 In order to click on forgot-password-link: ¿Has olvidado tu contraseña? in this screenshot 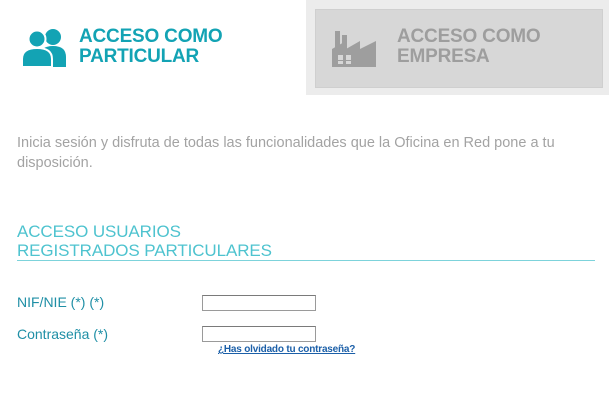, I will do `click(286, 349)`.